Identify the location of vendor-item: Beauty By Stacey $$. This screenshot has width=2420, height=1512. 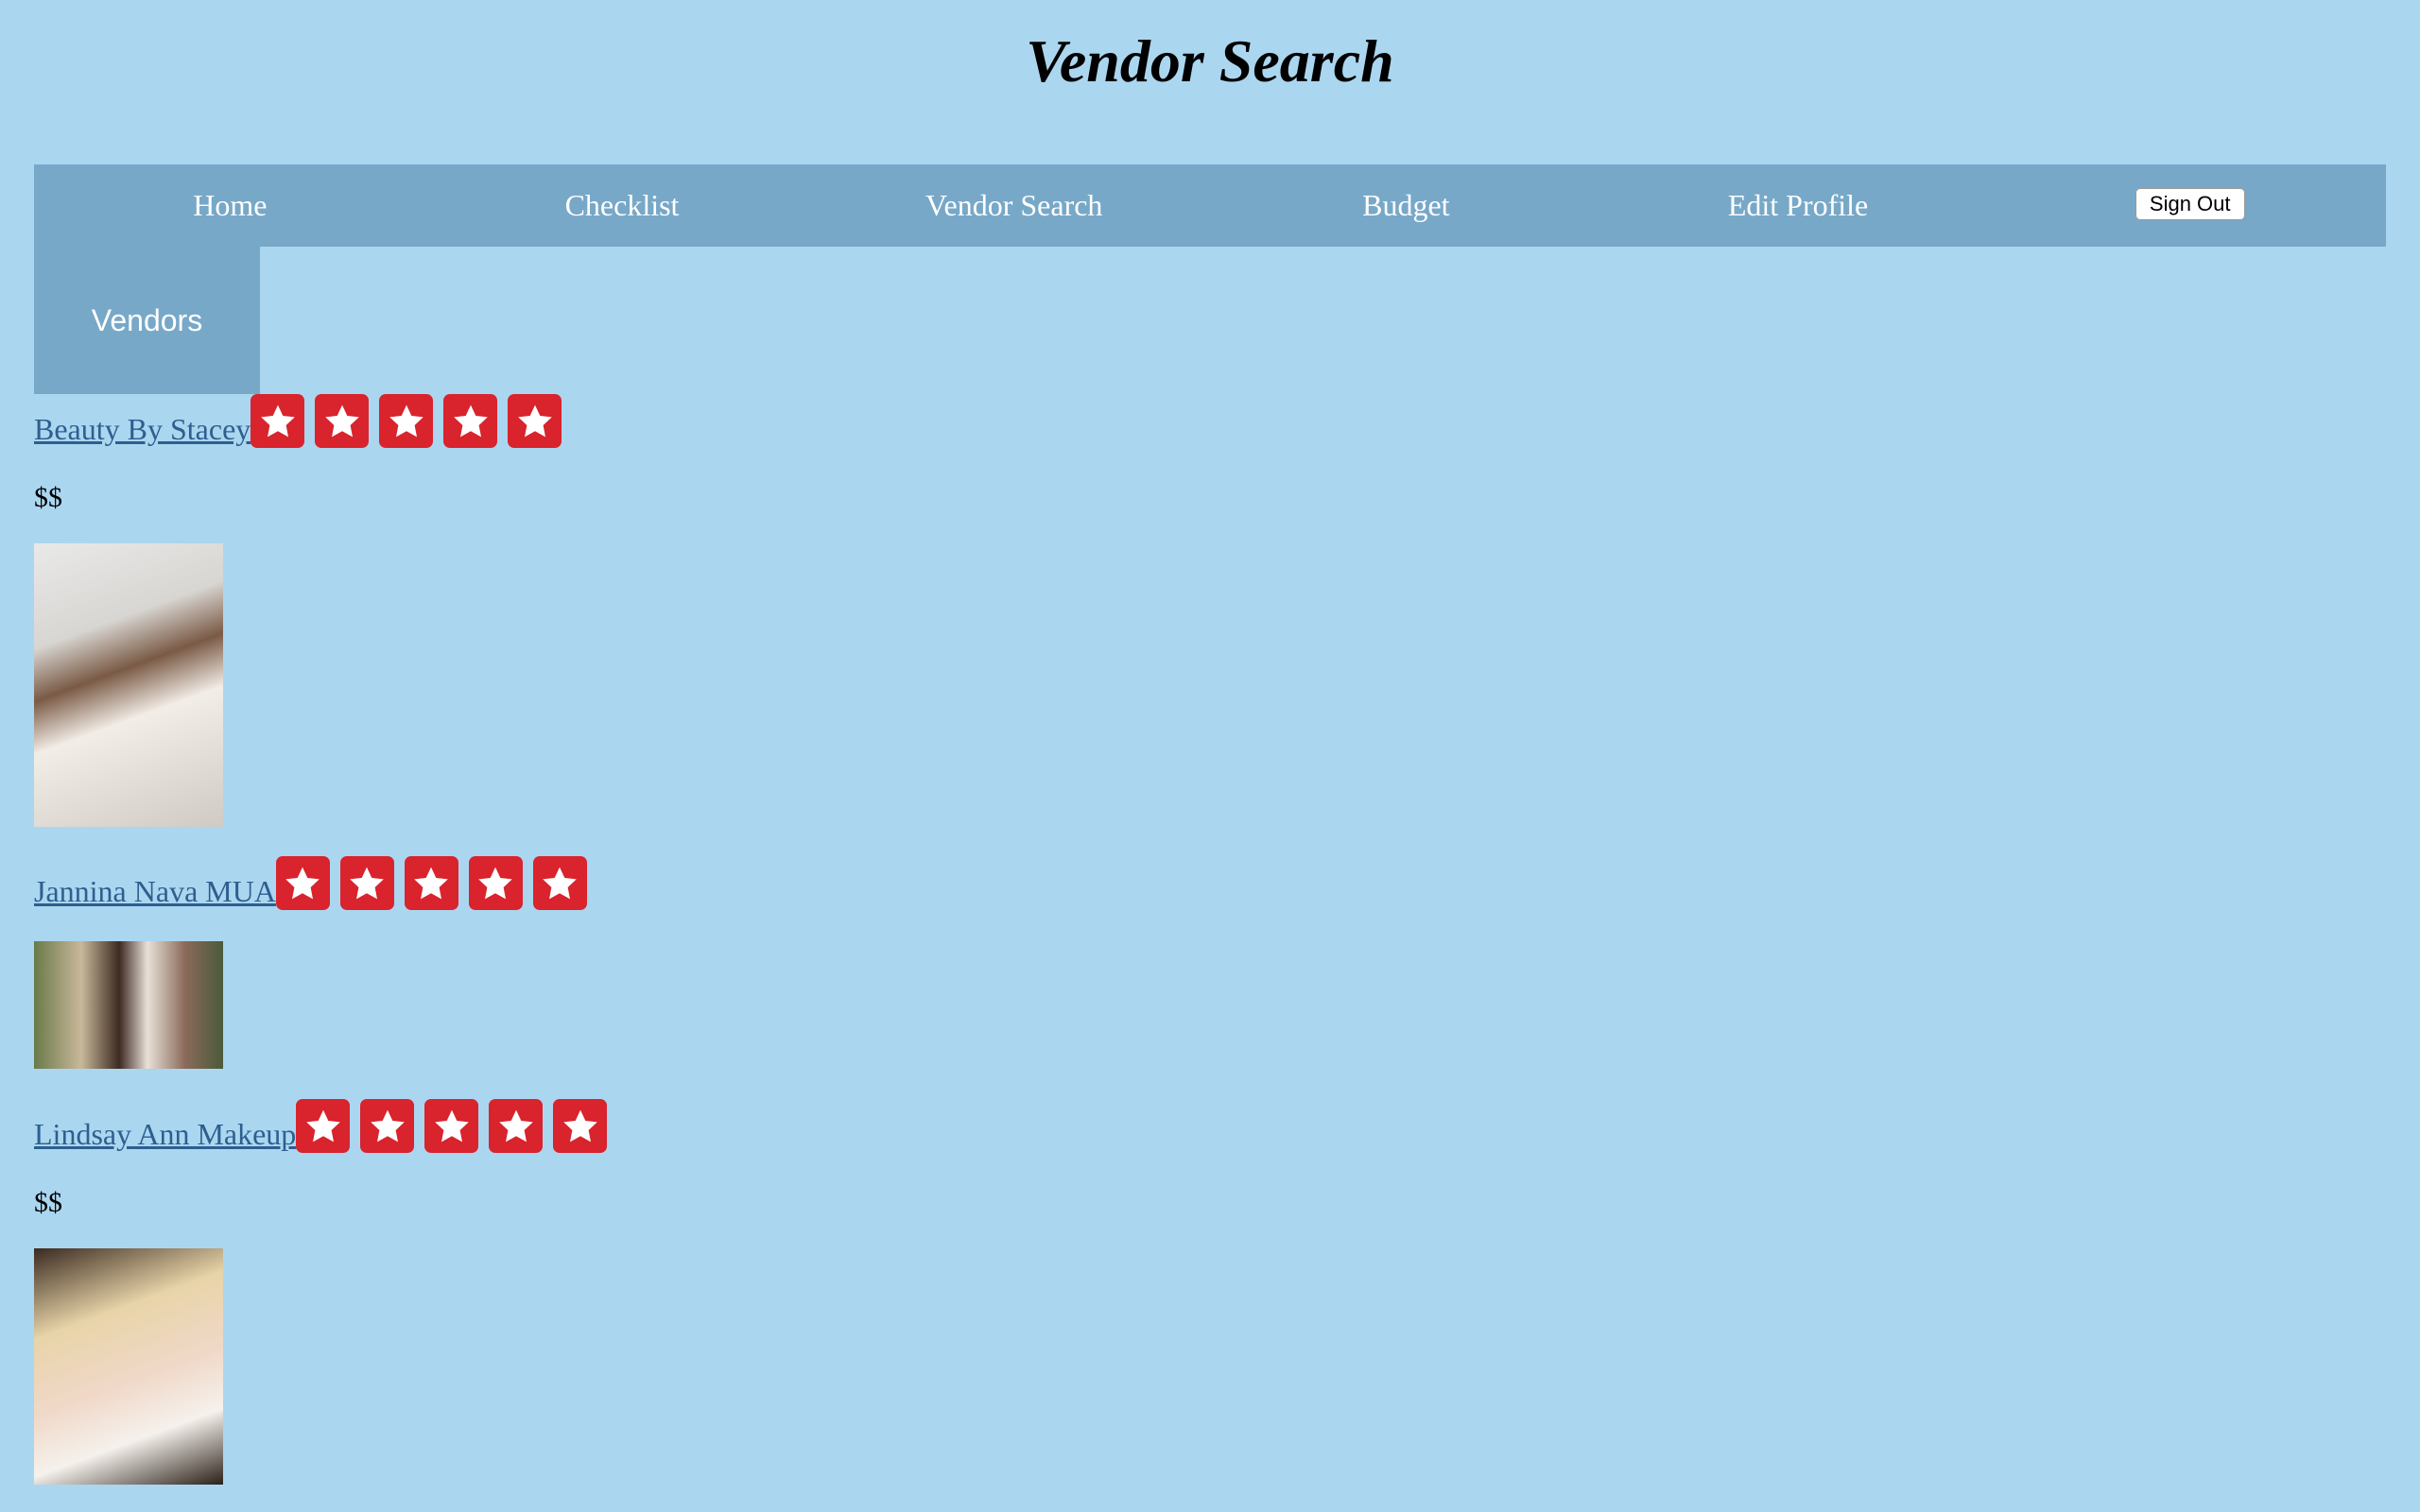
(601, 610).